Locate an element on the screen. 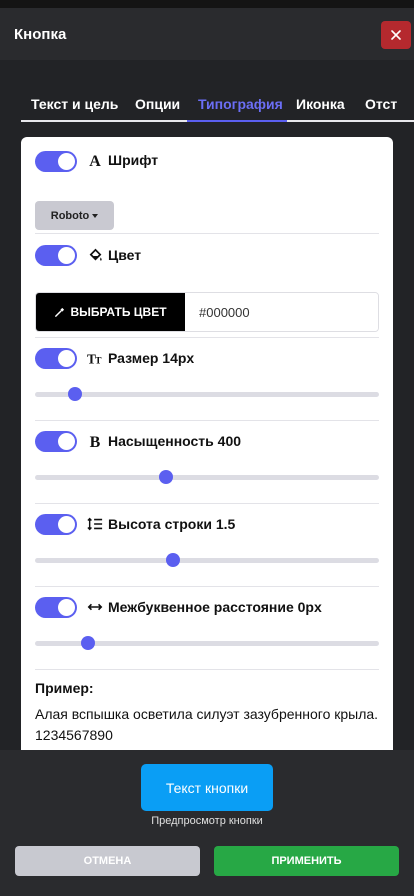 Image resolution: width=414 pixels, height=896 pixels. size-label: Размер 14px is located at coordinates (151, 358).